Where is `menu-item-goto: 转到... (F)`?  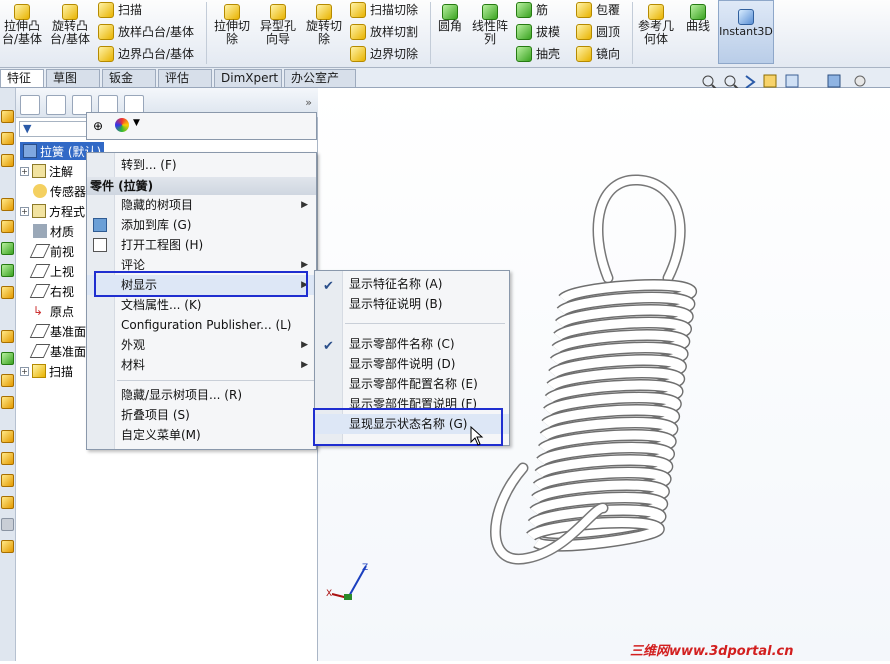 menu-item-goto: 转到... (F) is located at coordinates (201, 165).